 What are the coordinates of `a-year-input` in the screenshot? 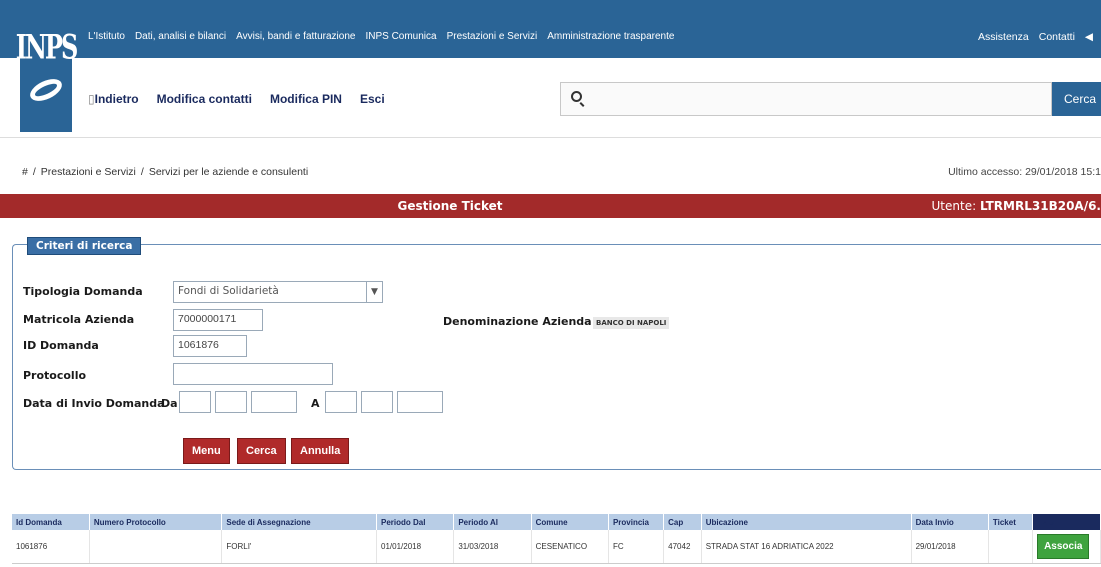 It's located at (420, 402).